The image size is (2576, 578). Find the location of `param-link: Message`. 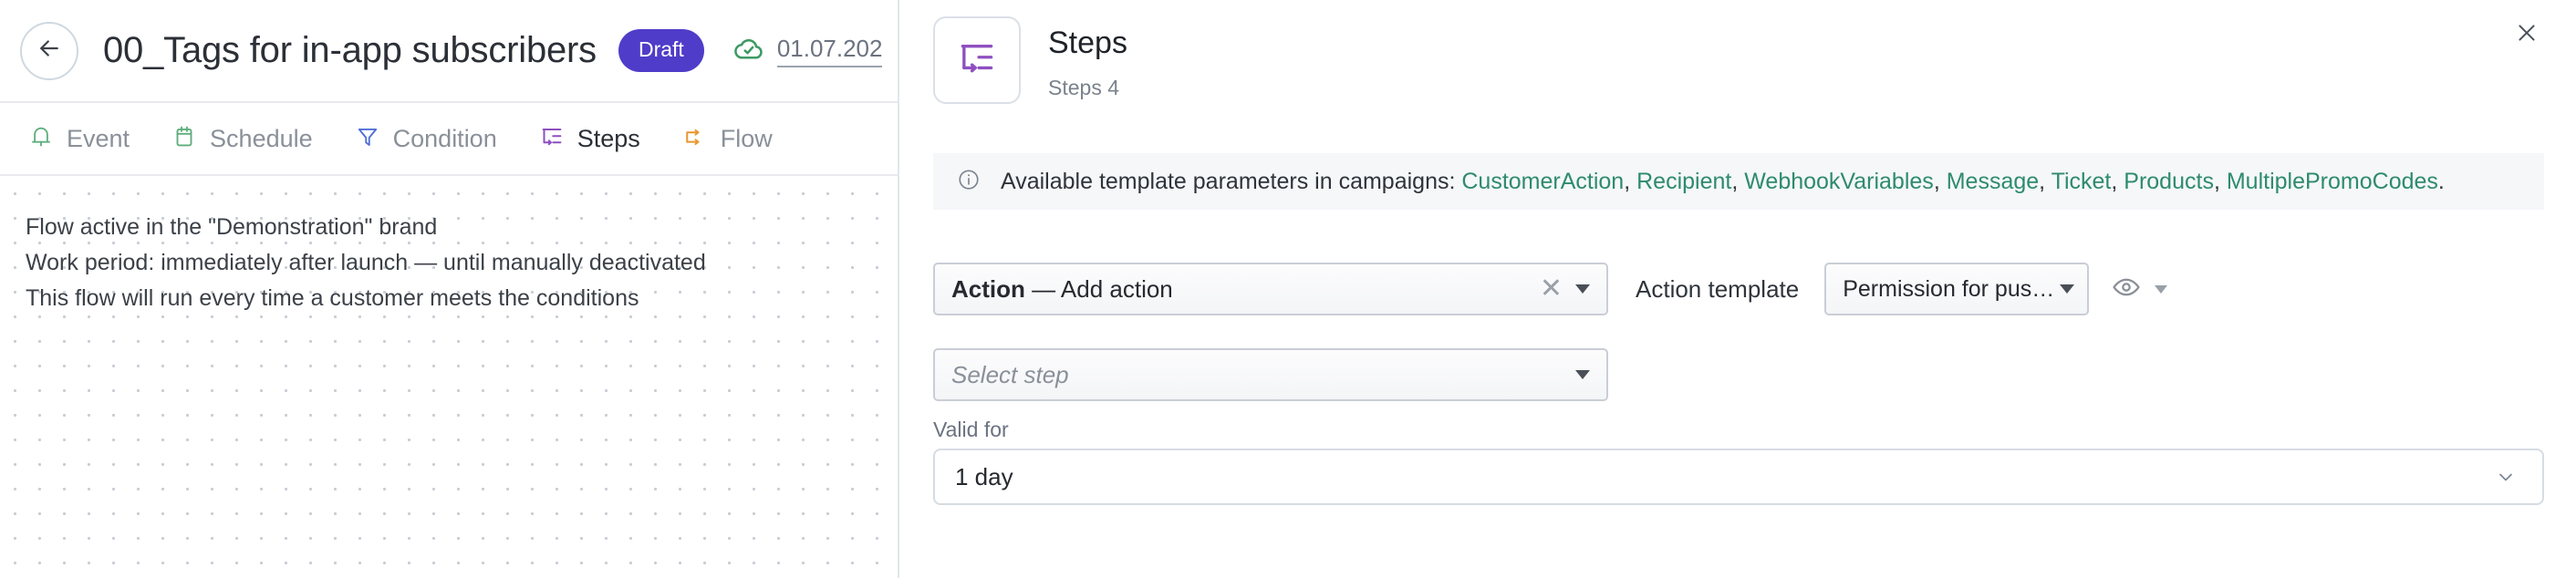

param-link: Message is located at coordinates (1993, 181).